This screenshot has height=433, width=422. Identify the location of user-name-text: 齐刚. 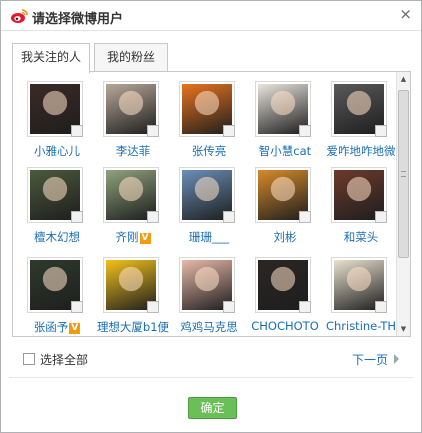
(127, 237).